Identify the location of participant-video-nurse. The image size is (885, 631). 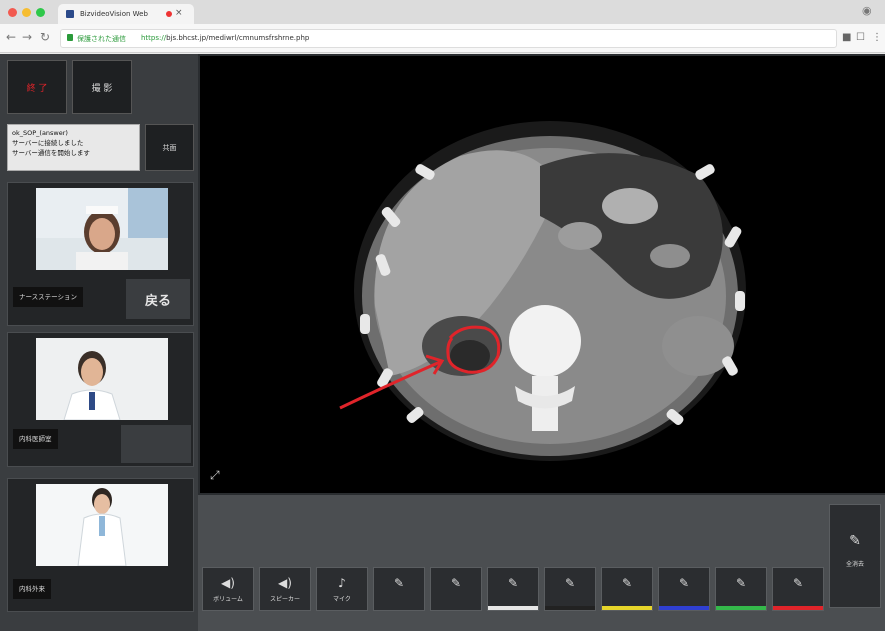
(102, 229).